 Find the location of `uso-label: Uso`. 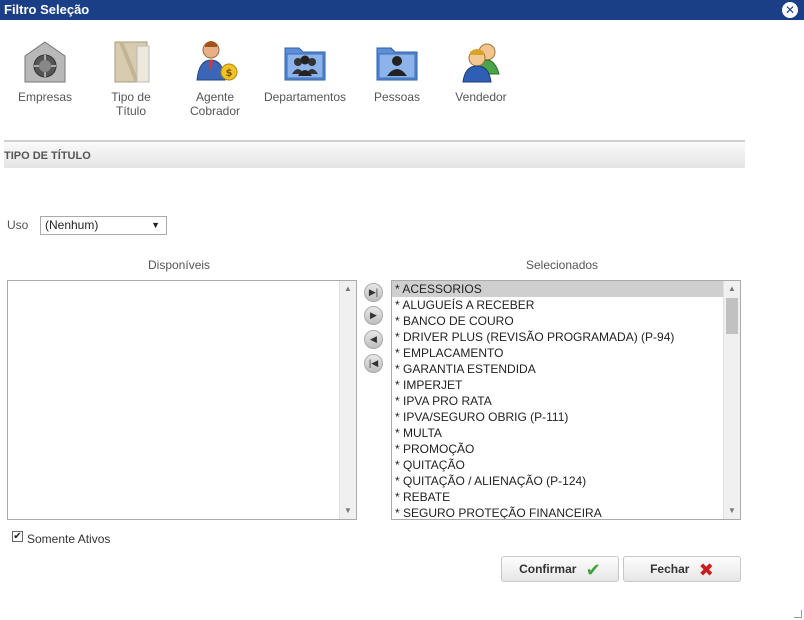

uso-label: Uso is located at coordinates (18, 225).